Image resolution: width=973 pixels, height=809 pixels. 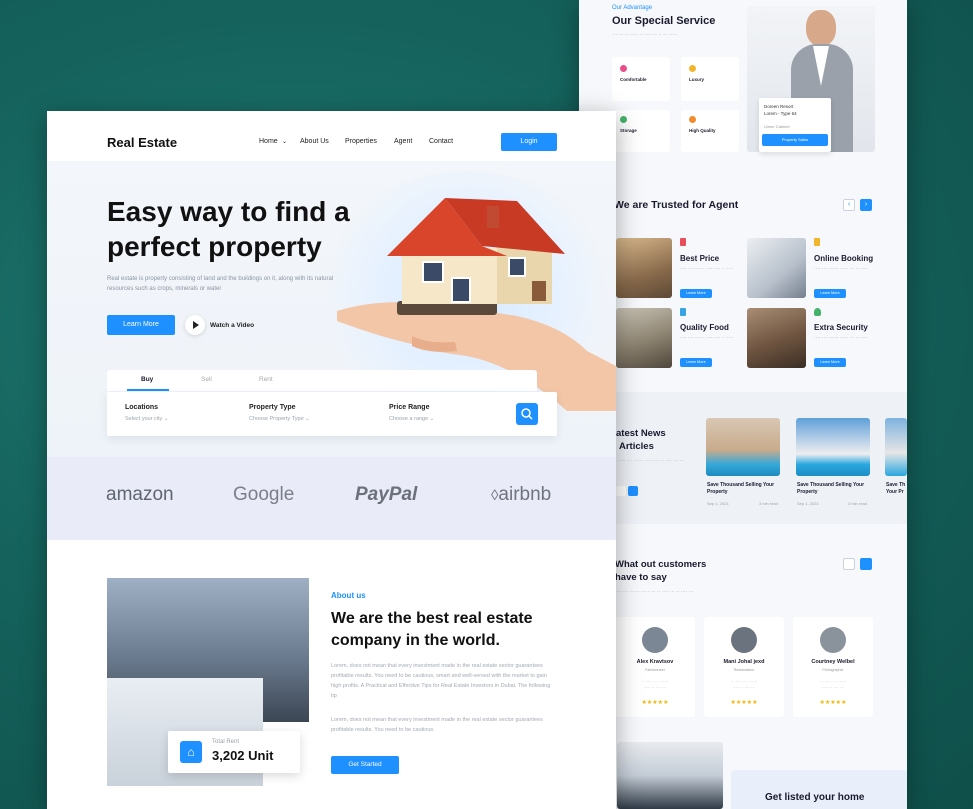 What do you see at coordinates (284, 141) in the screenshot?
I see `chevron-down-icon: ⌄` at bounding box center [284, 141].